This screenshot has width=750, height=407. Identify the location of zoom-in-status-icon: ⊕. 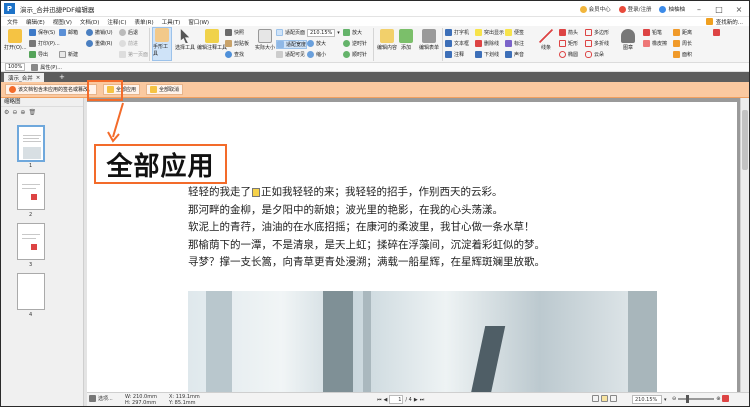
(718, 399).